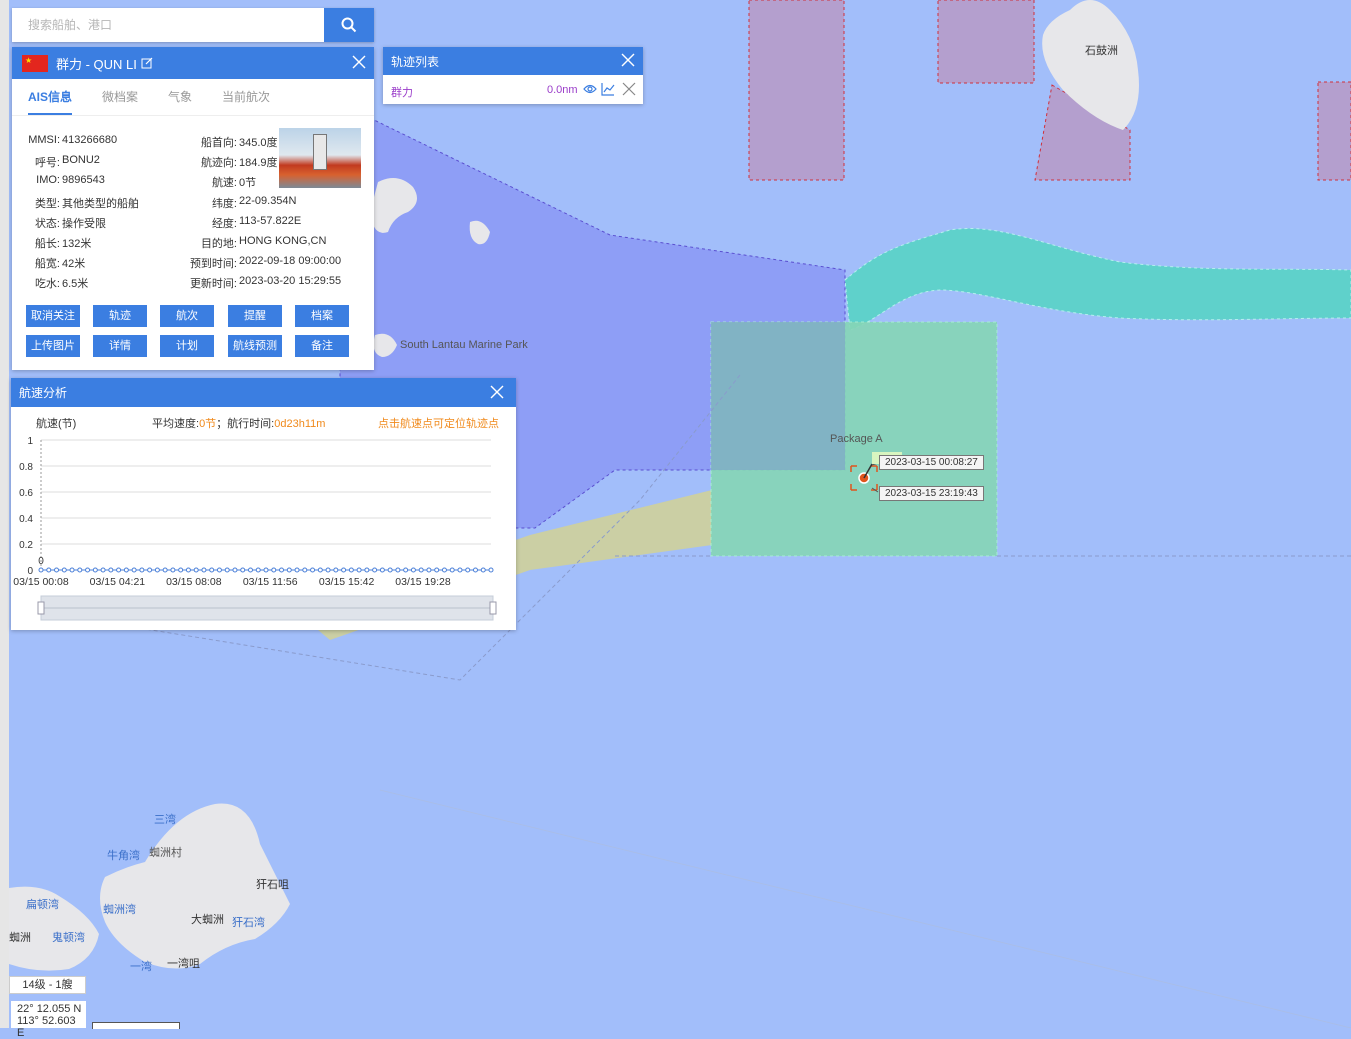 Image resolution: width=1351 pixels, height=1039 pixels. I want to click on ship-photo, so click(320, 158).